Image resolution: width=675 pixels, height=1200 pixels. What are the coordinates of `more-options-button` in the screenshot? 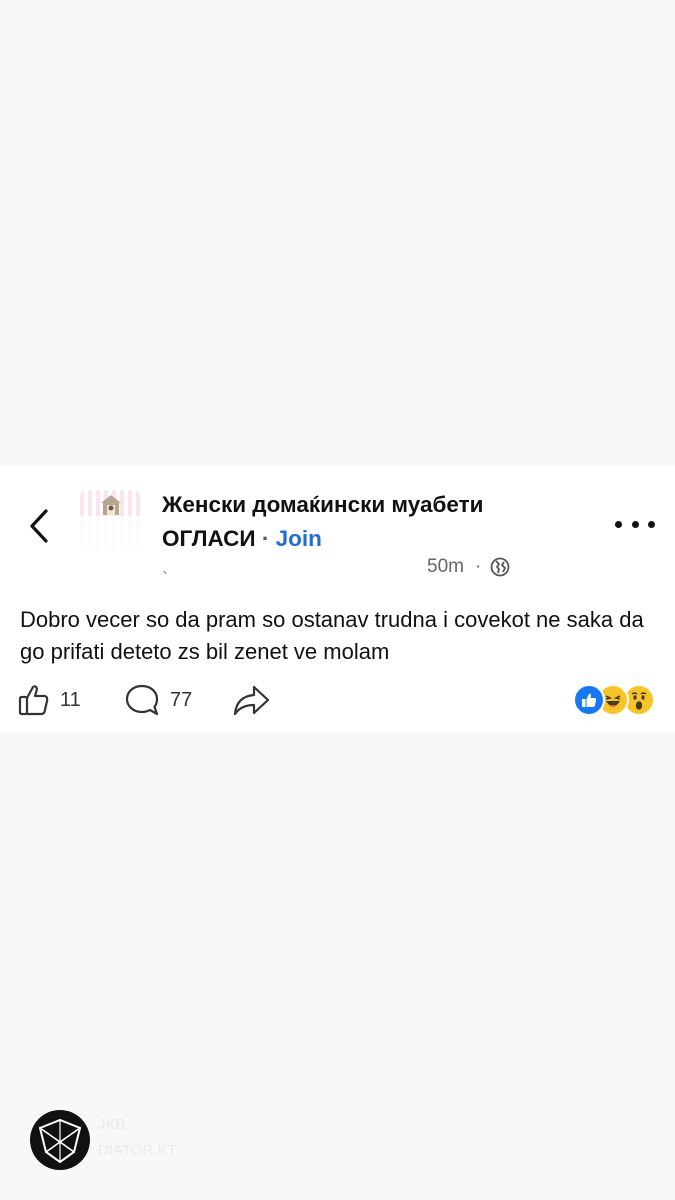 It's located at (635, 524).